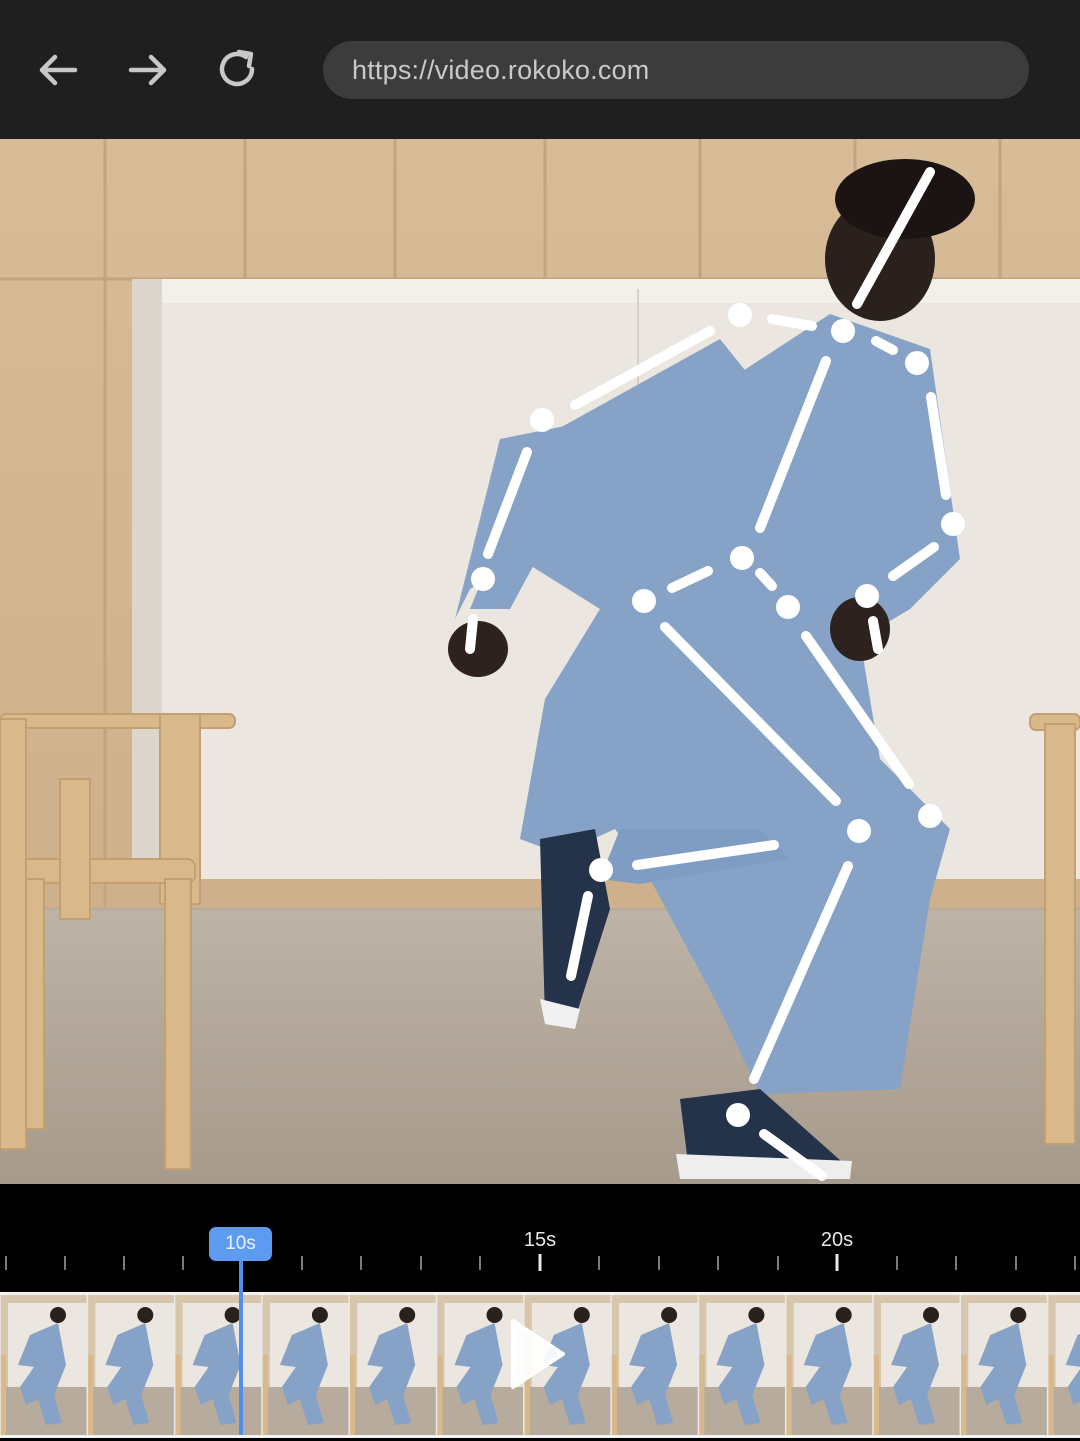 The width and height of the screenshot is (1080, 1441). I want to click on time-ruler: 15s 20s, so click(540, 1236).